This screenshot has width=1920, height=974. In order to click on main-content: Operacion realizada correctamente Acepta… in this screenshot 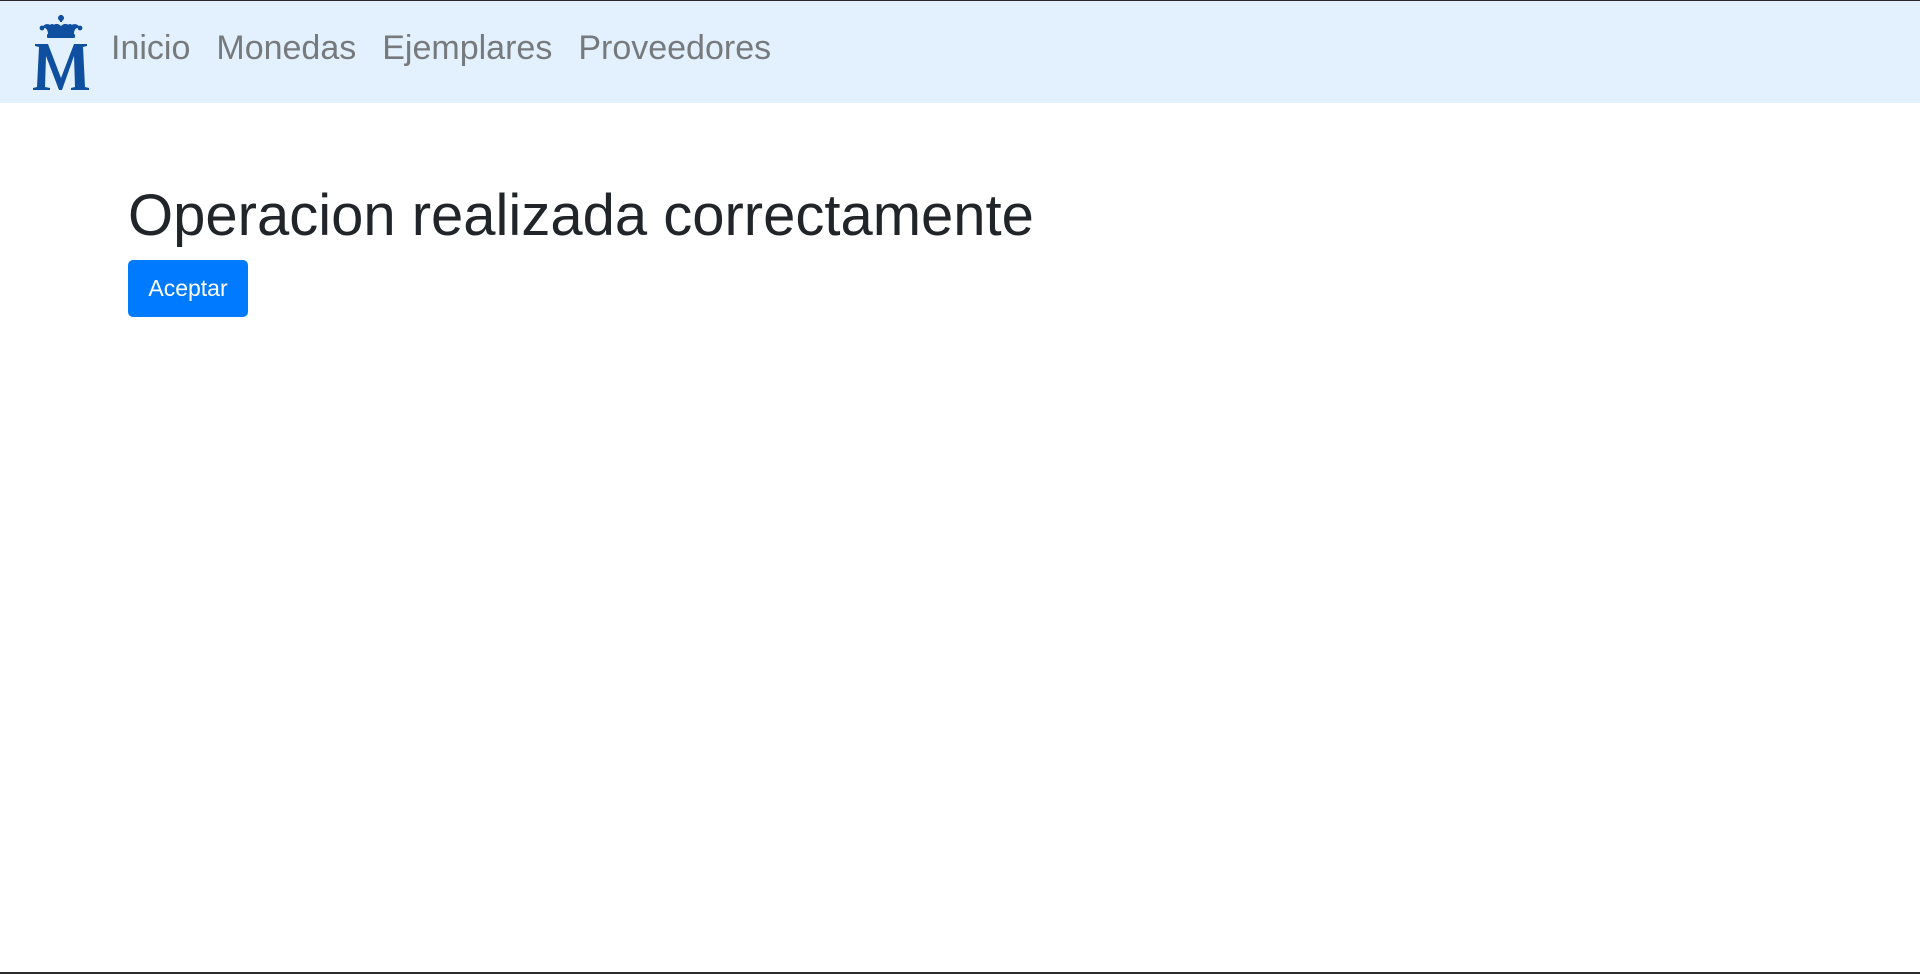, I will do `click(581, 248)`.